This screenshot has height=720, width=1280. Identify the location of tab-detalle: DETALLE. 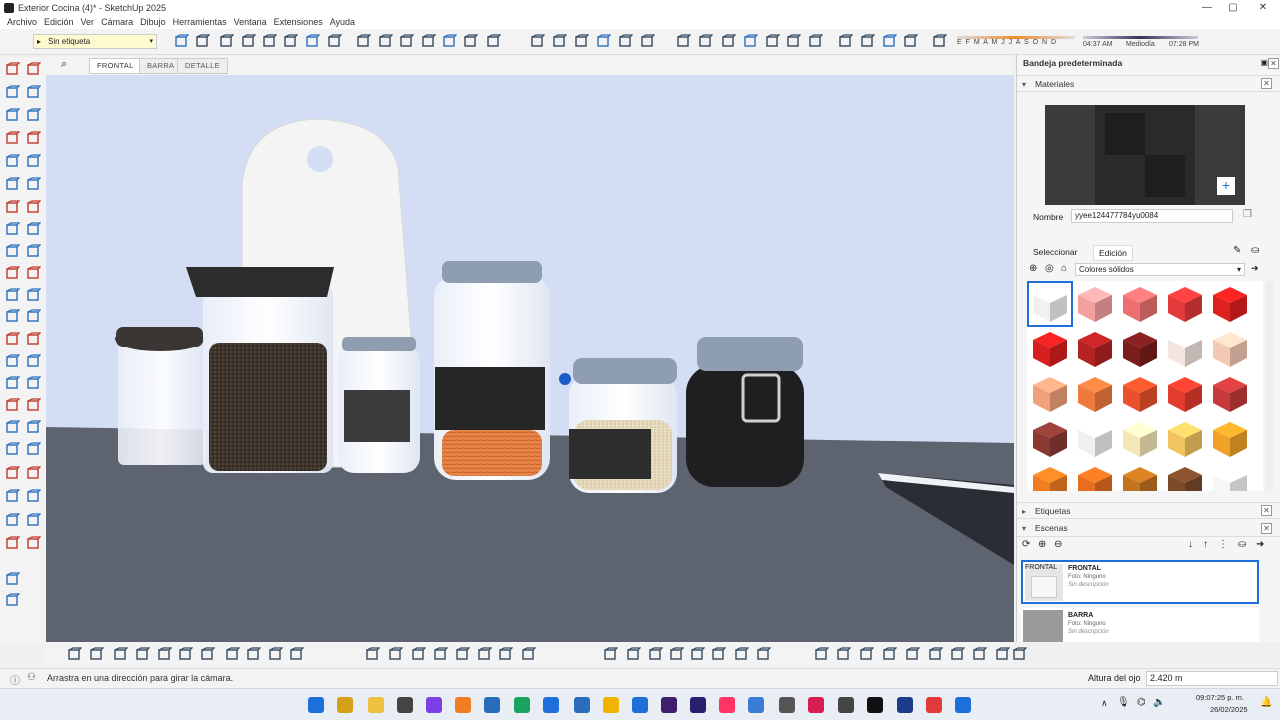
(202, 66).